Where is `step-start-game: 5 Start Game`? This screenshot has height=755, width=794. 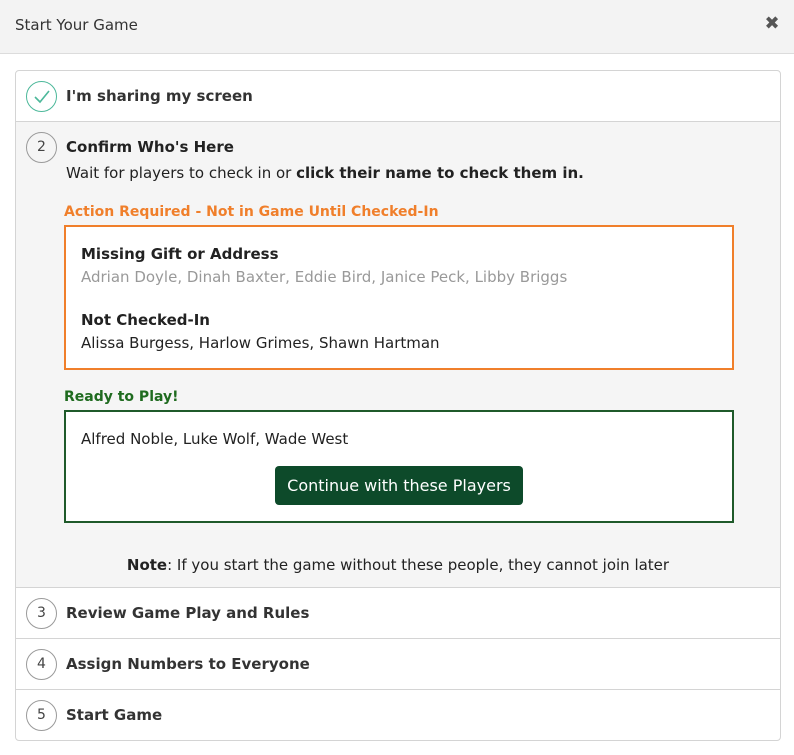 step-start-game: 5 Start Game is located at coordinates (398, 715).